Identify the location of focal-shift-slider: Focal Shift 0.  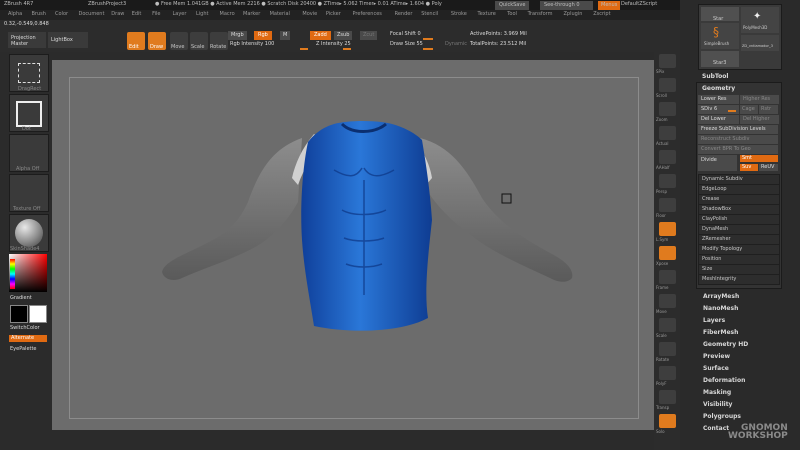
(405, 34).